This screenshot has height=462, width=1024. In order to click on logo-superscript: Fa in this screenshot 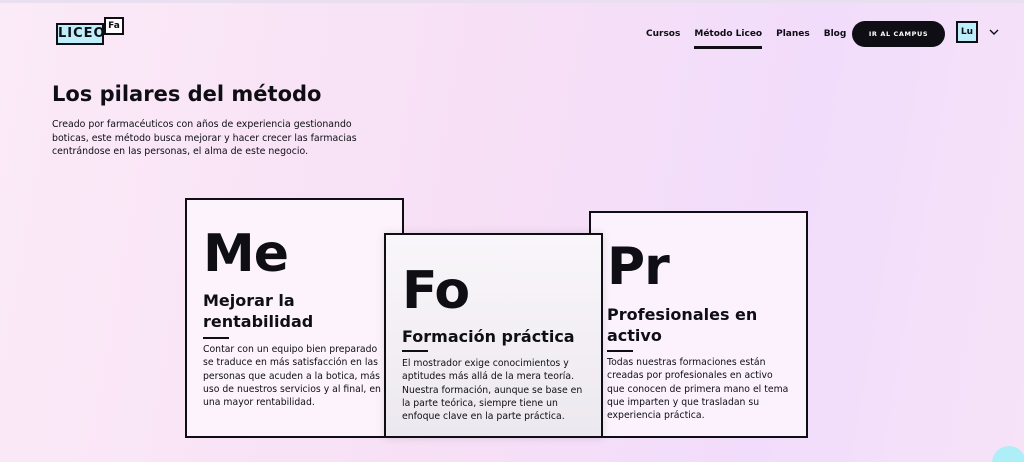, I will do `click(114, 26)`.